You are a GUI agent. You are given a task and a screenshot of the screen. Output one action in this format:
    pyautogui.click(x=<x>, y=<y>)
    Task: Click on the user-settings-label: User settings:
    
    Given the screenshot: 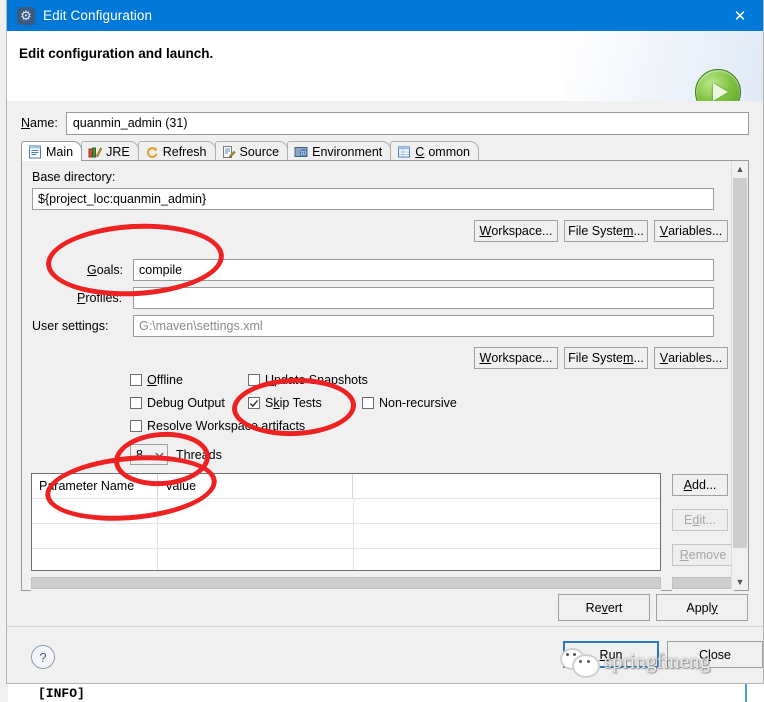 What is the action you would take?
    pyautogui.click(x=70, y=326)
    